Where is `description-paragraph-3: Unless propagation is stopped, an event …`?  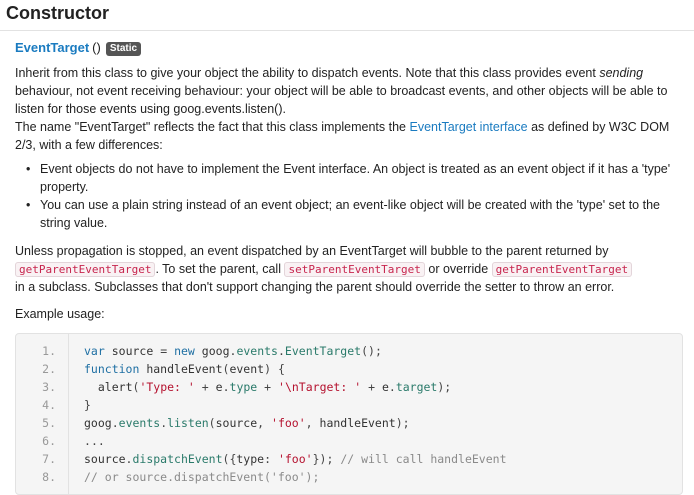 description-paragraph-3: Unless propagation is stopped, an event … is located at coordinates (349, 269).